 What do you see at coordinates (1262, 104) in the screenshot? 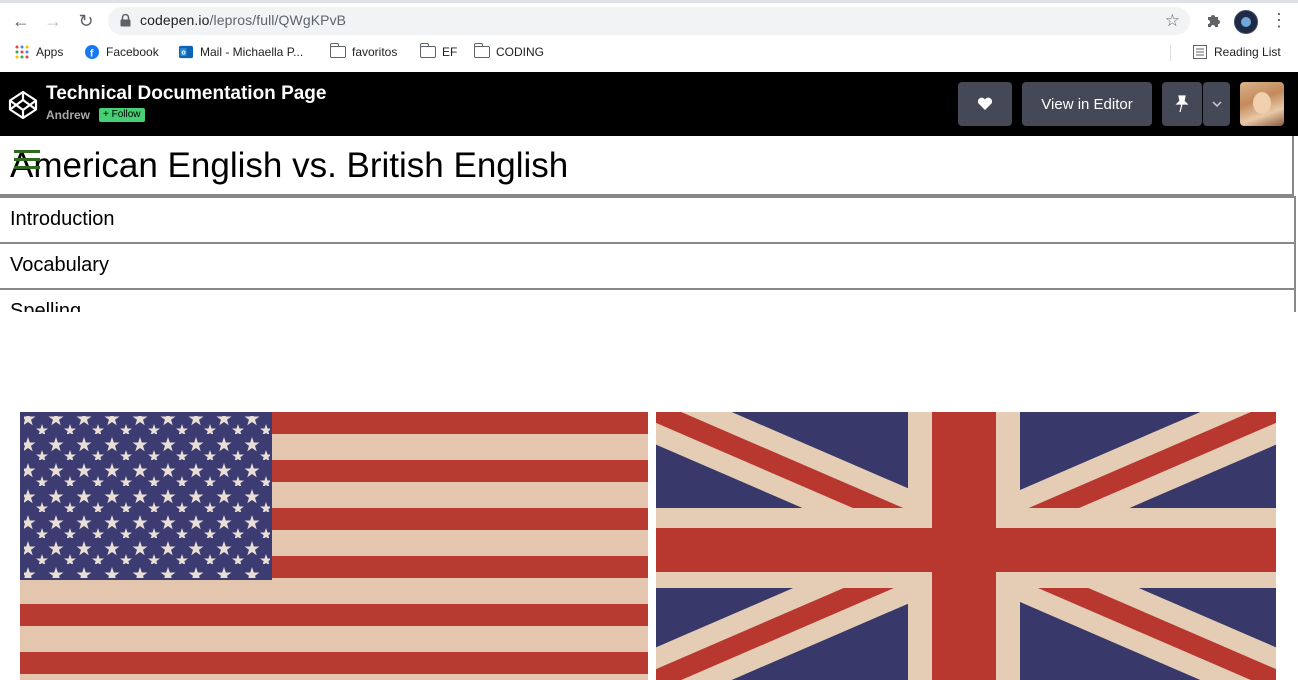
I see `user-avatar` at bounding box center [1262, 104].